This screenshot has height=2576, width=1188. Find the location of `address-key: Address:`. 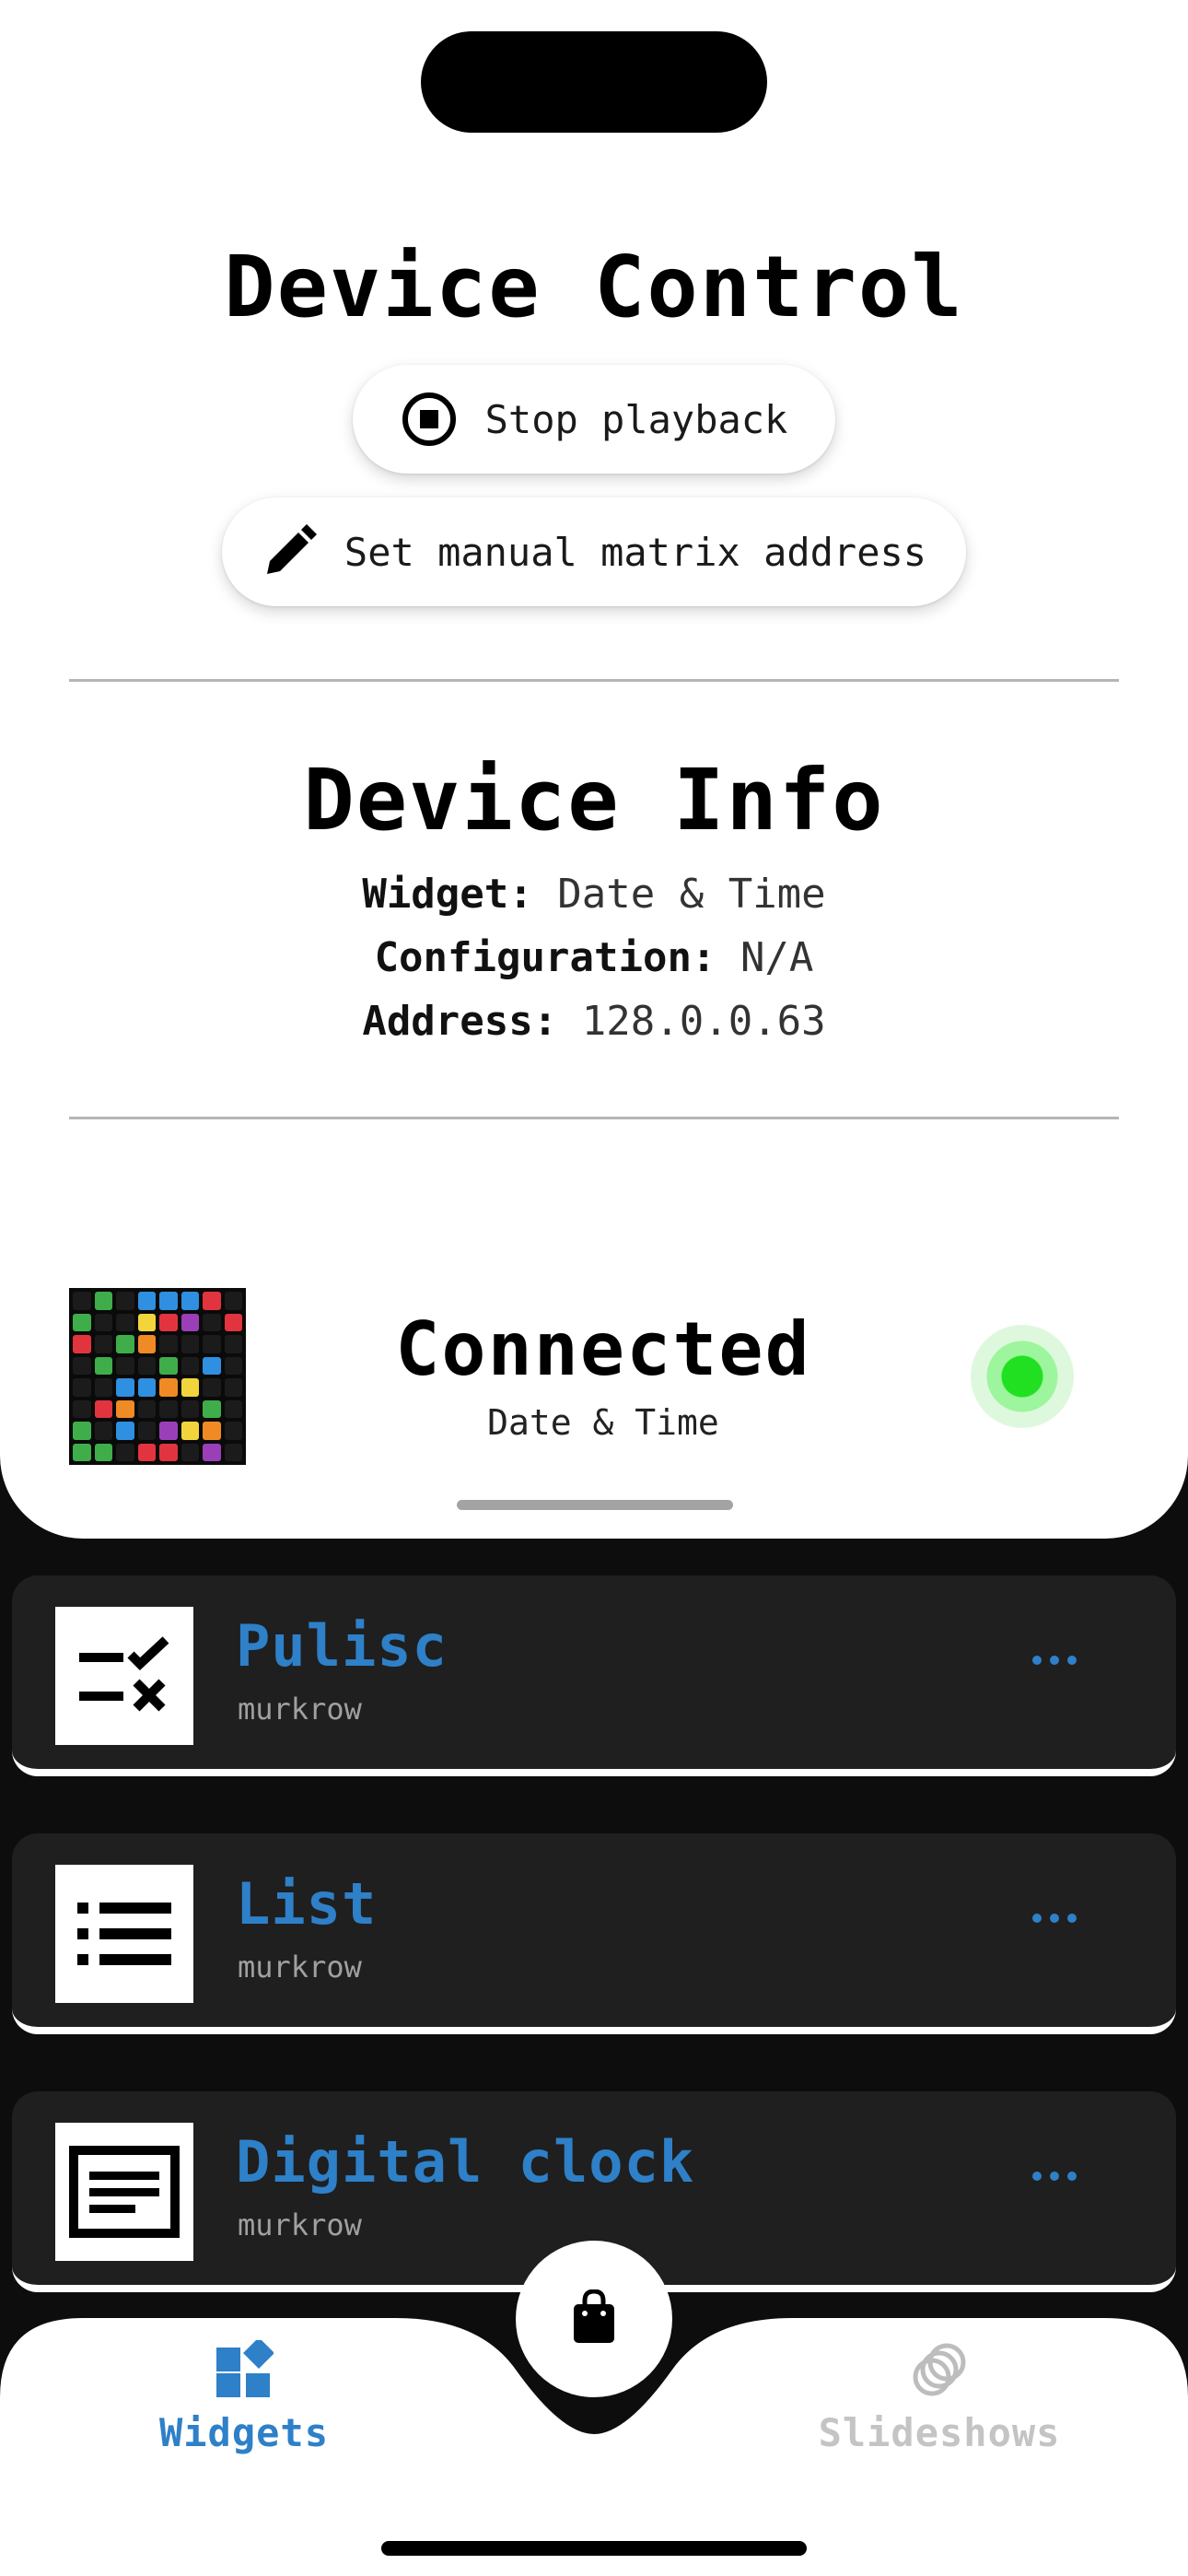

address-key: Address: is located at coordinates (460, 1022).